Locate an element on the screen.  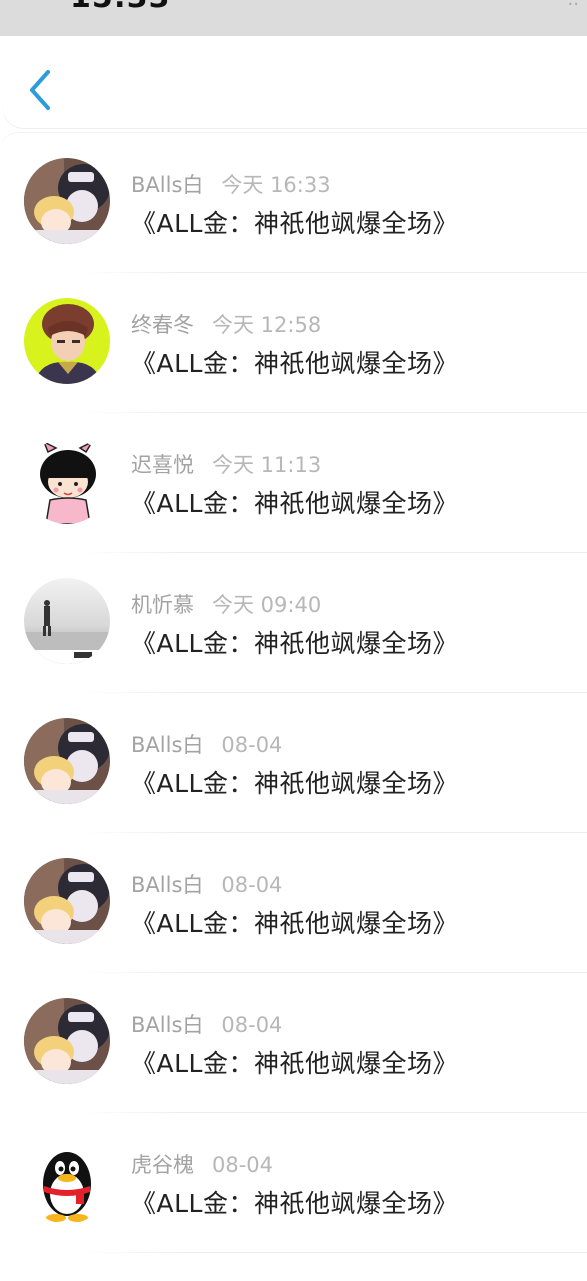
status-time: 15:33 is located at coordinates (120, 7).